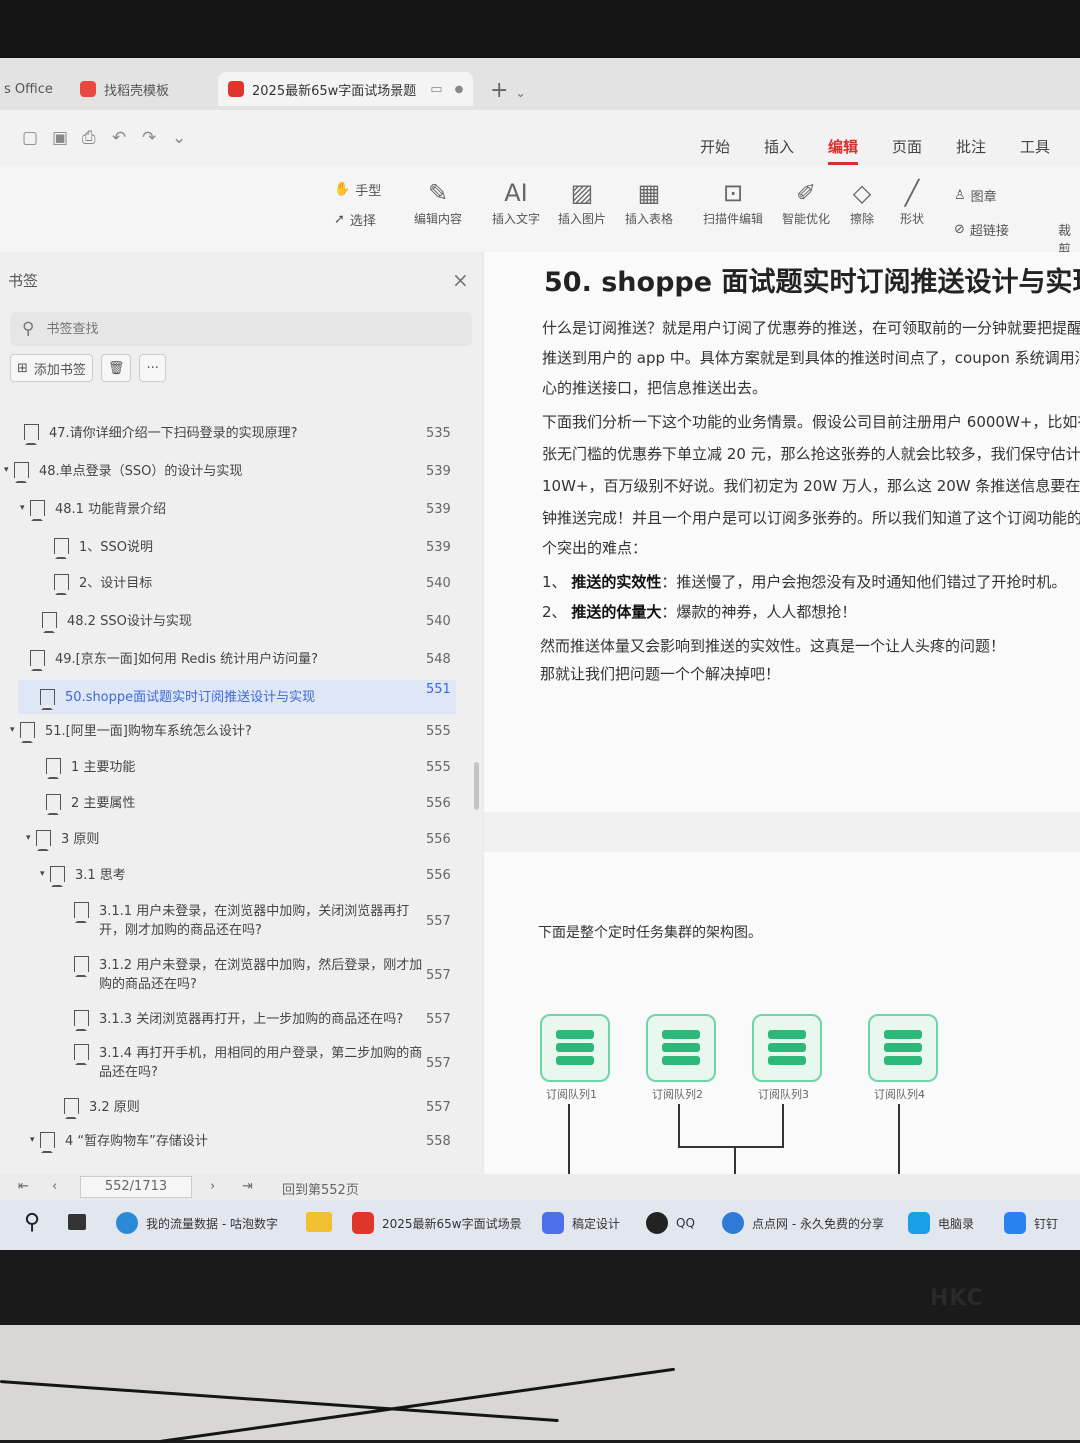 The image size is (1080, 1443). I want to click on open-folder-icon: ▢, so click(30, 138).